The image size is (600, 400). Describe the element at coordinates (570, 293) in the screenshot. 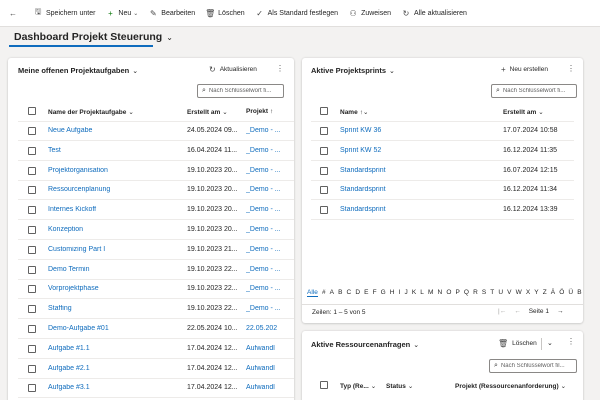

I see `alphabet-filter-letter: Ü` at that location.